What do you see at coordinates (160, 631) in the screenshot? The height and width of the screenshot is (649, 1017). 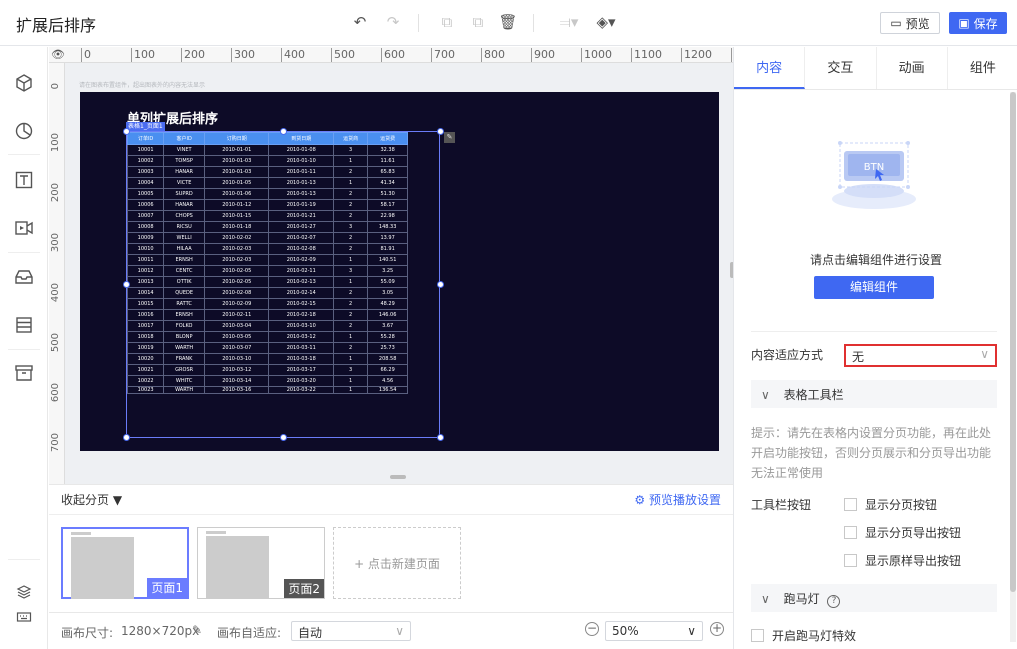 I see `canvas-size-value: 1280×720px` at bounding box center [160, 631].